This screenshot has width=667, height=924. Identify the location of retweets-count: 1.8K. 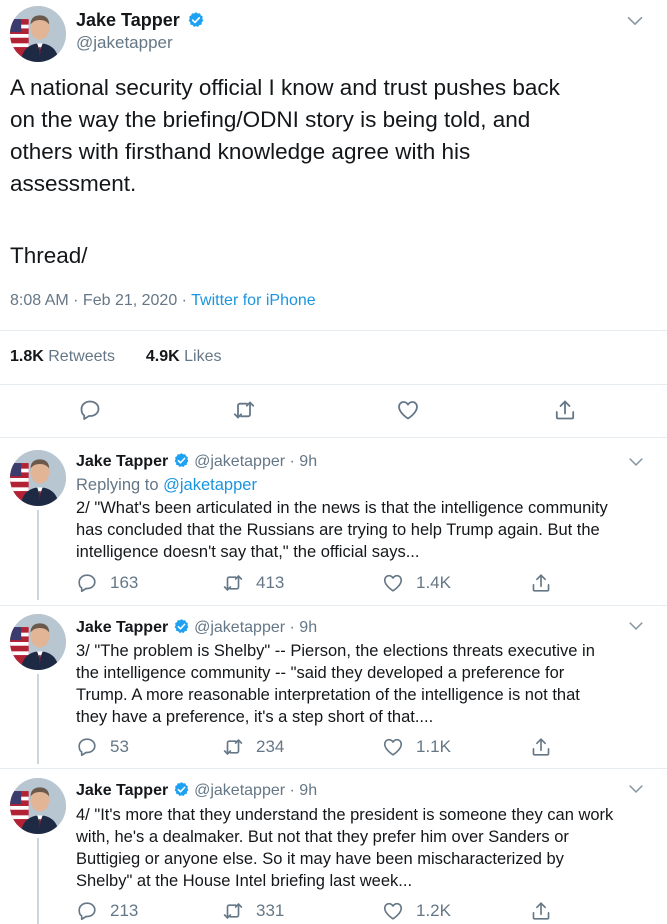
(27, 356).